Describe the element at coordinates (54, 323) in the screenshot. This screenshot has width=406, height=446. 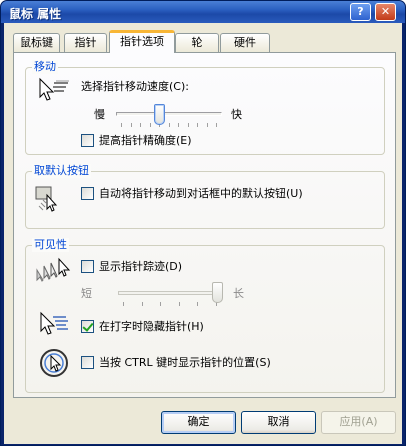
I see `hide-while-typing-icon` at that location.